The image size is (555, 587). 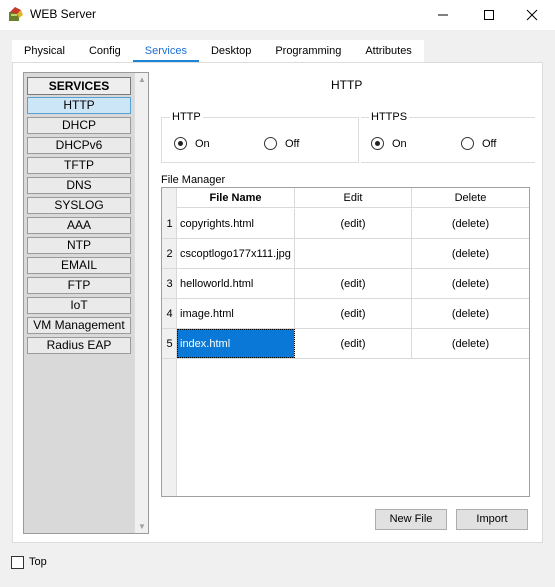 What do you see at coordinates (79, 165) in the screenshot?
I see `sidebar-item-tftp: TFTP` at bounding box center [79, 165].